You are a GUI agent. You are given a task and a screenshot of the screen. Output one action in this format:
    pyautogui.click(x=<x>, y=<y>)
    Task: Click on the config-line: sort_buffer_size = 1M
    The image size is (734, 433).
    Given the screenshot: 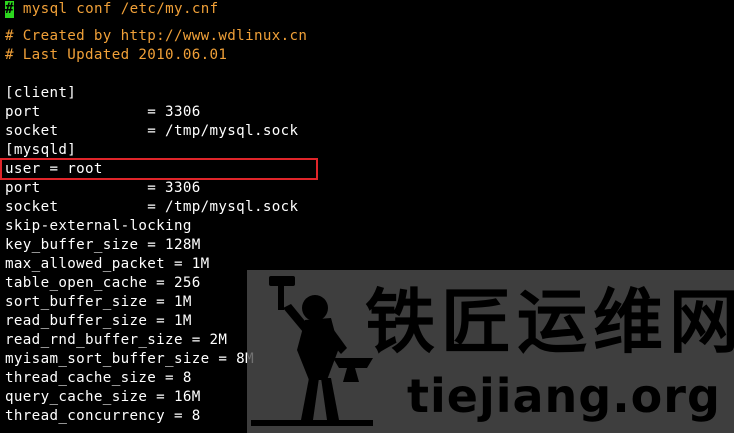 What is the action you would take?
    pyautogui.click(x=98, y=302)
    